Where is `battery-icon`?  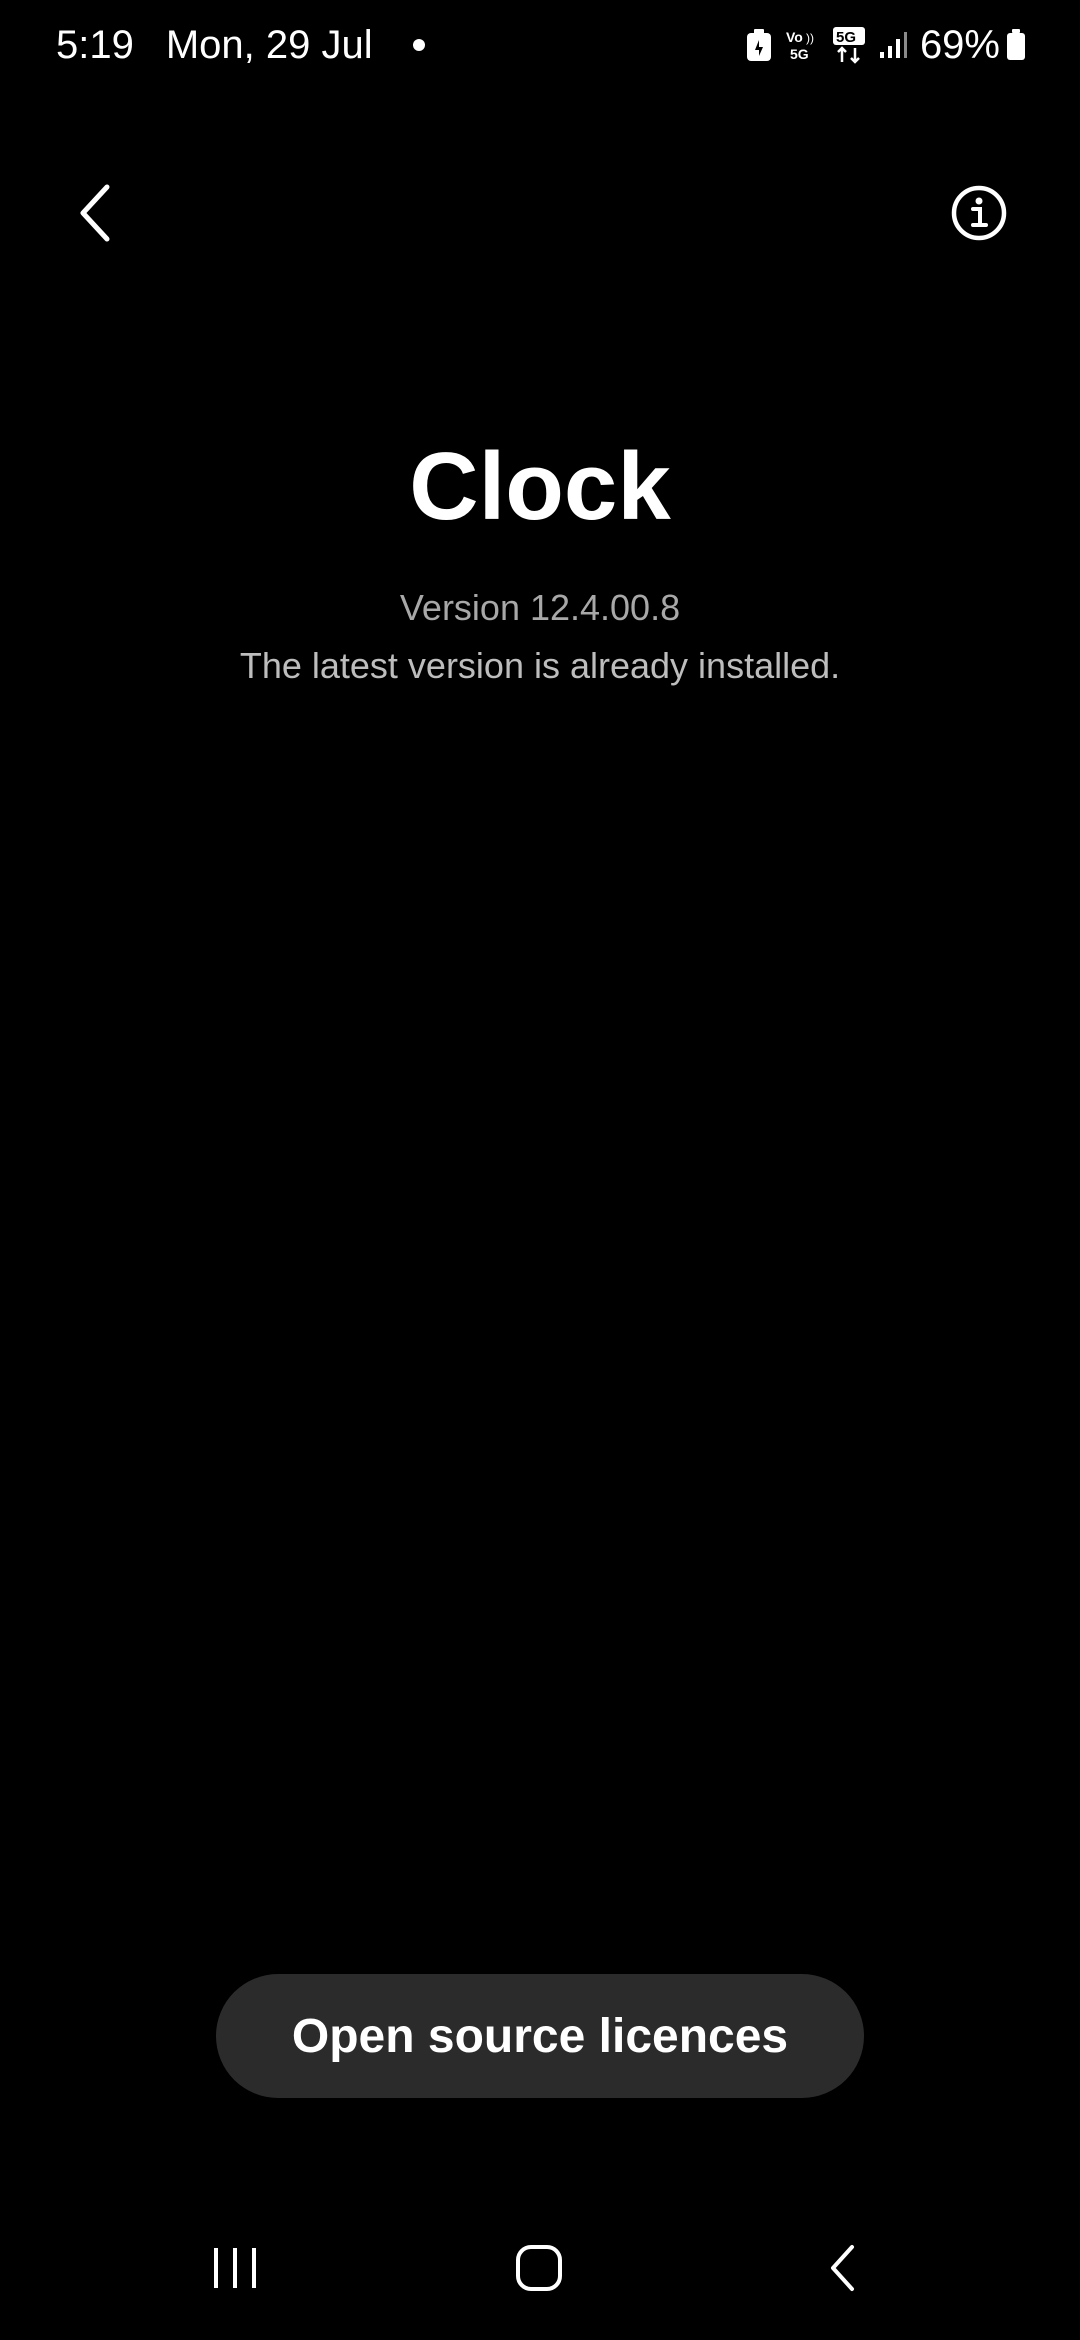 battery-icon is located at coordinates (1016, 45).